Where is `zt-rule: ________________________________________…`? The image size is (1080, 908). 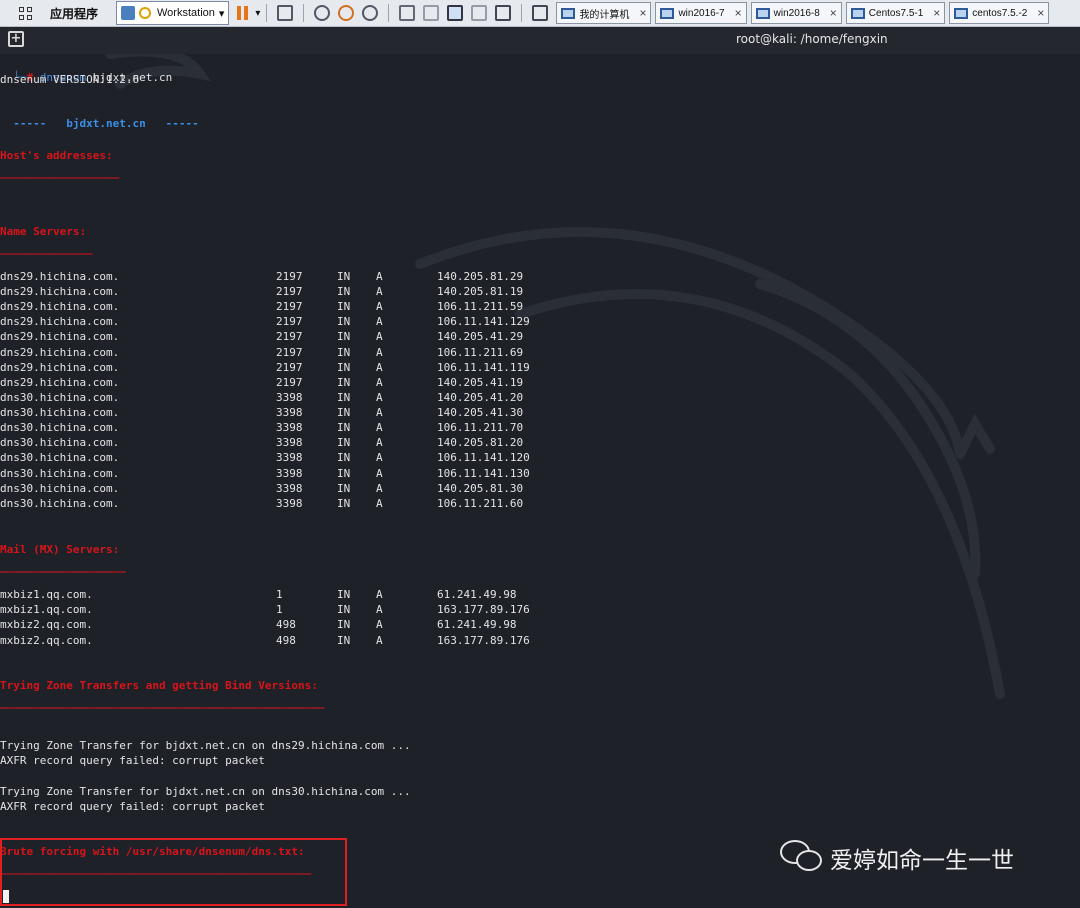 zt-rule: ________________________________________… is located at coordinates (162, 702).